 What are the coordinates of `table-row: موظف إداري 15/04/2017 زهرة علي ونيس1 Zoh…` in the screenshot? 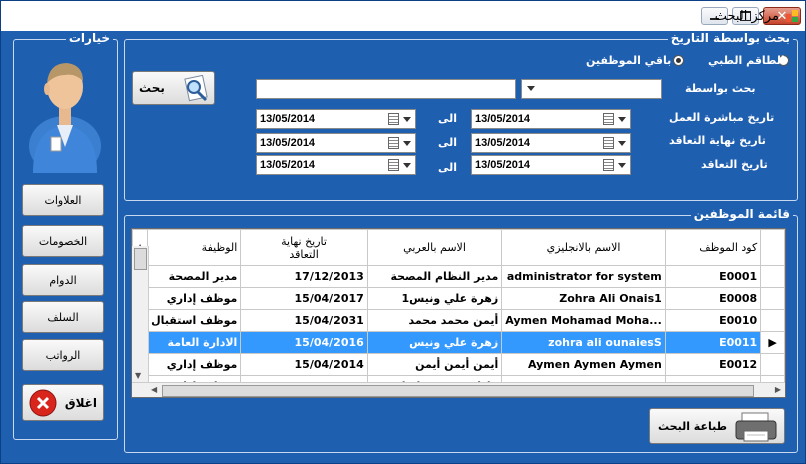 It's located at (458, 298).